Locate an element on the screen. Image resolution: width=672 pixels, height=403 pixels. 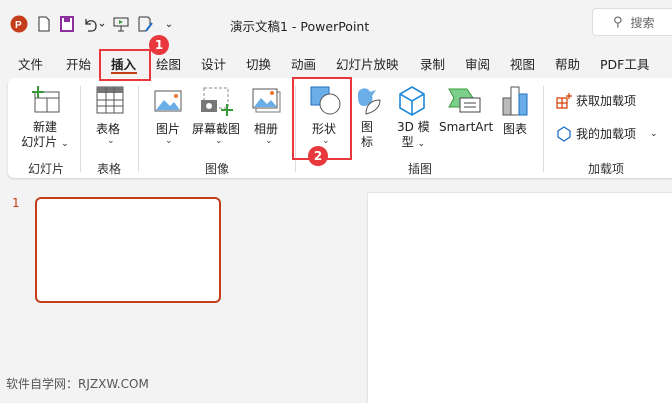
powerpoint-logo-icon: P is located at coordinates (19, 24).